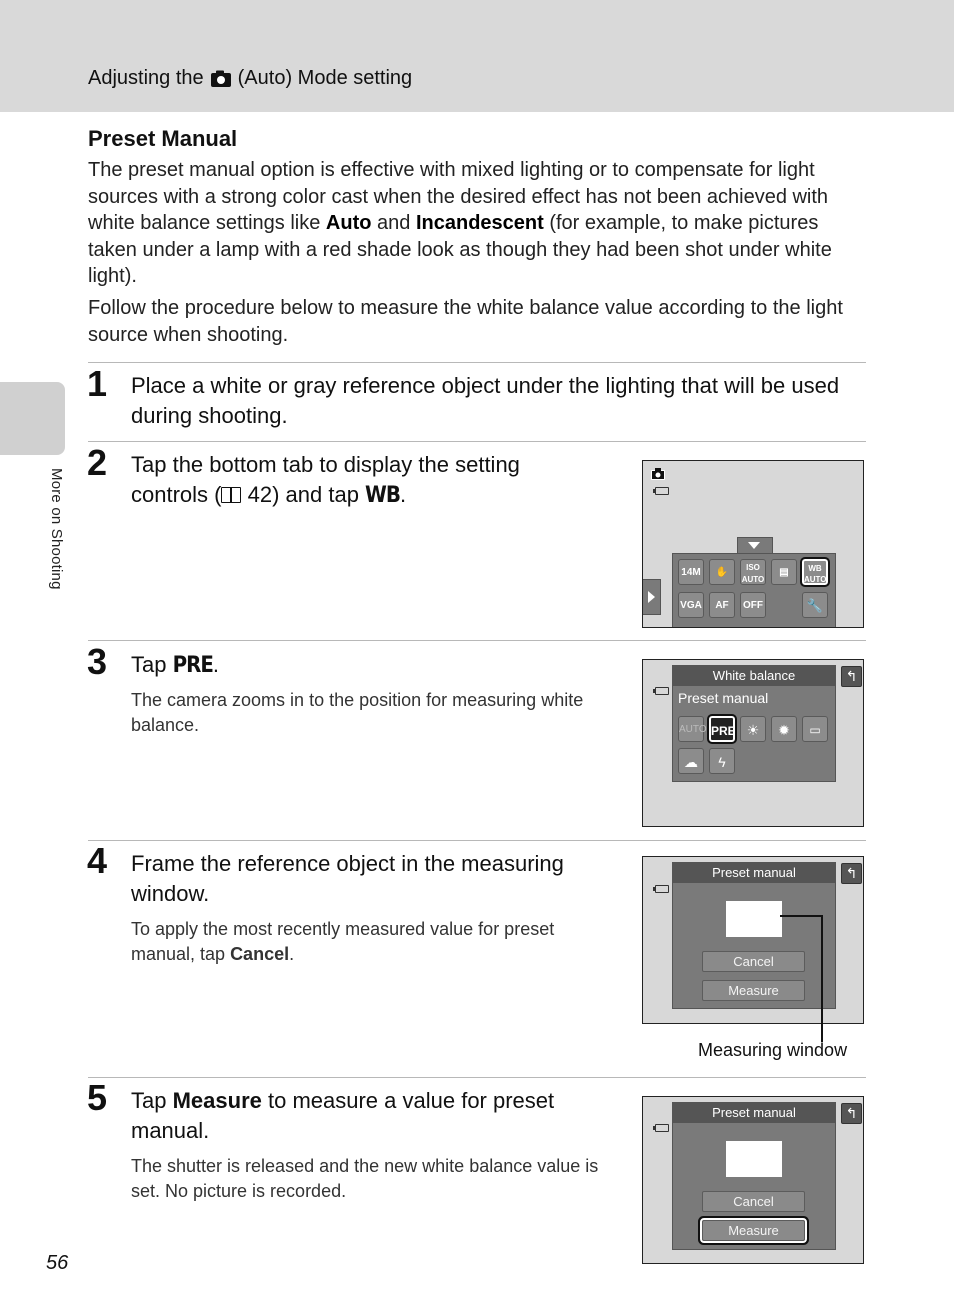 This screenshot has width=954, height=1314. What do you see at coordinates (815, 729) in the screenshot?
I see `wb-fluorescent-icon: ▭` at bounding box center [815, 729].